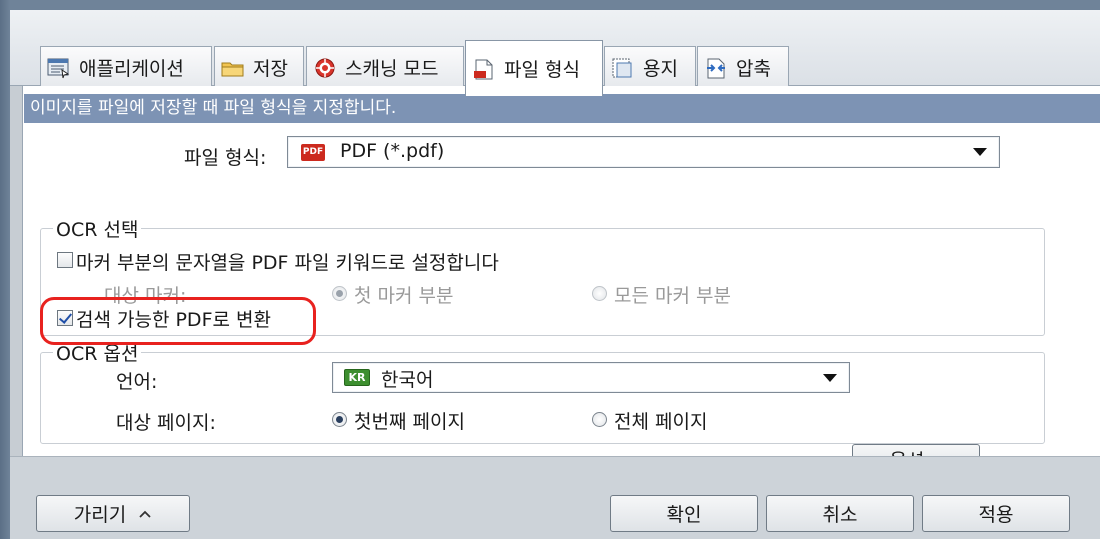 The width and height of the screenshot is (1100, 539). I want to click on paper-icon, so click(622, 67).